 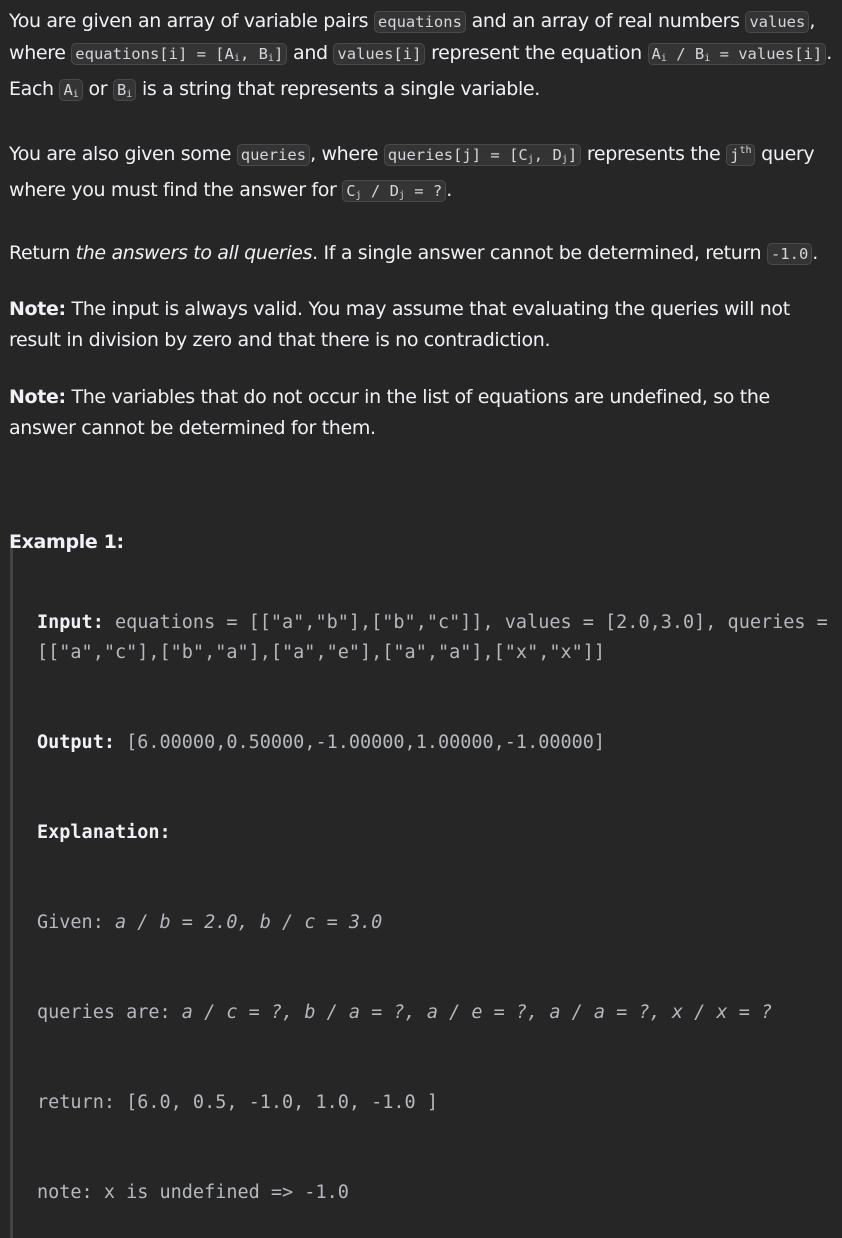 What do you see at coordinates (70, 622) in the screenshot?
I see `input-label: Input:` at bounding box center [70, 622].